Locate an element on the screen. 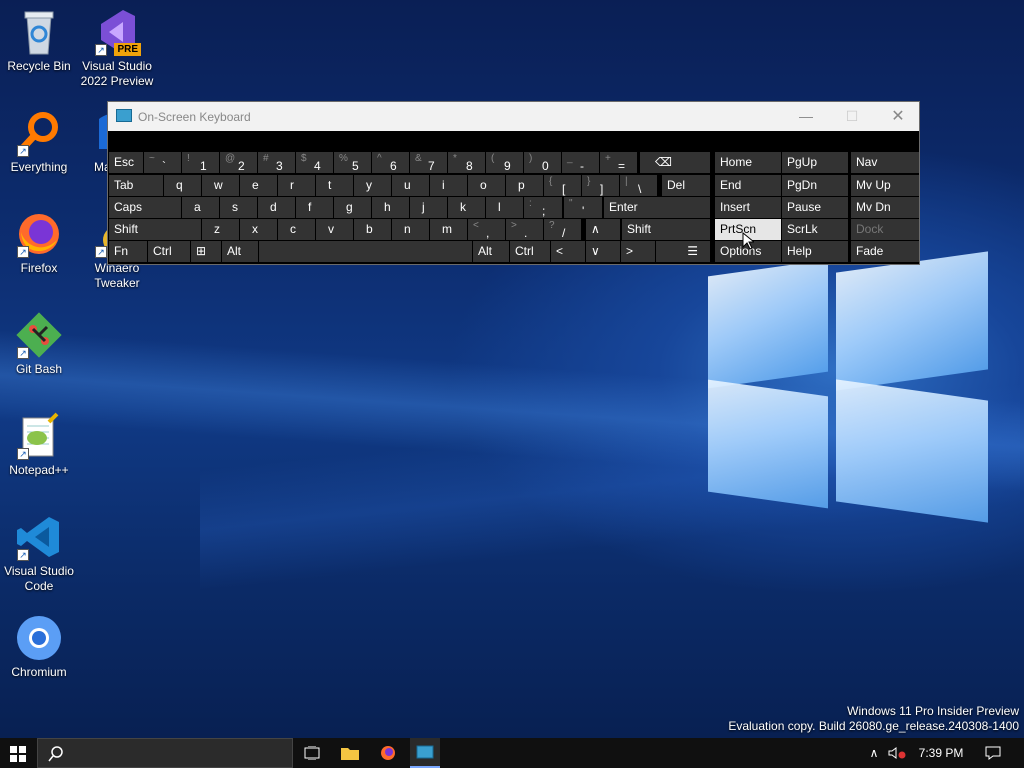 Image resolution: width=1024 pixels, height=768 pixels. volume-muted is located at coordinates (897, 753).